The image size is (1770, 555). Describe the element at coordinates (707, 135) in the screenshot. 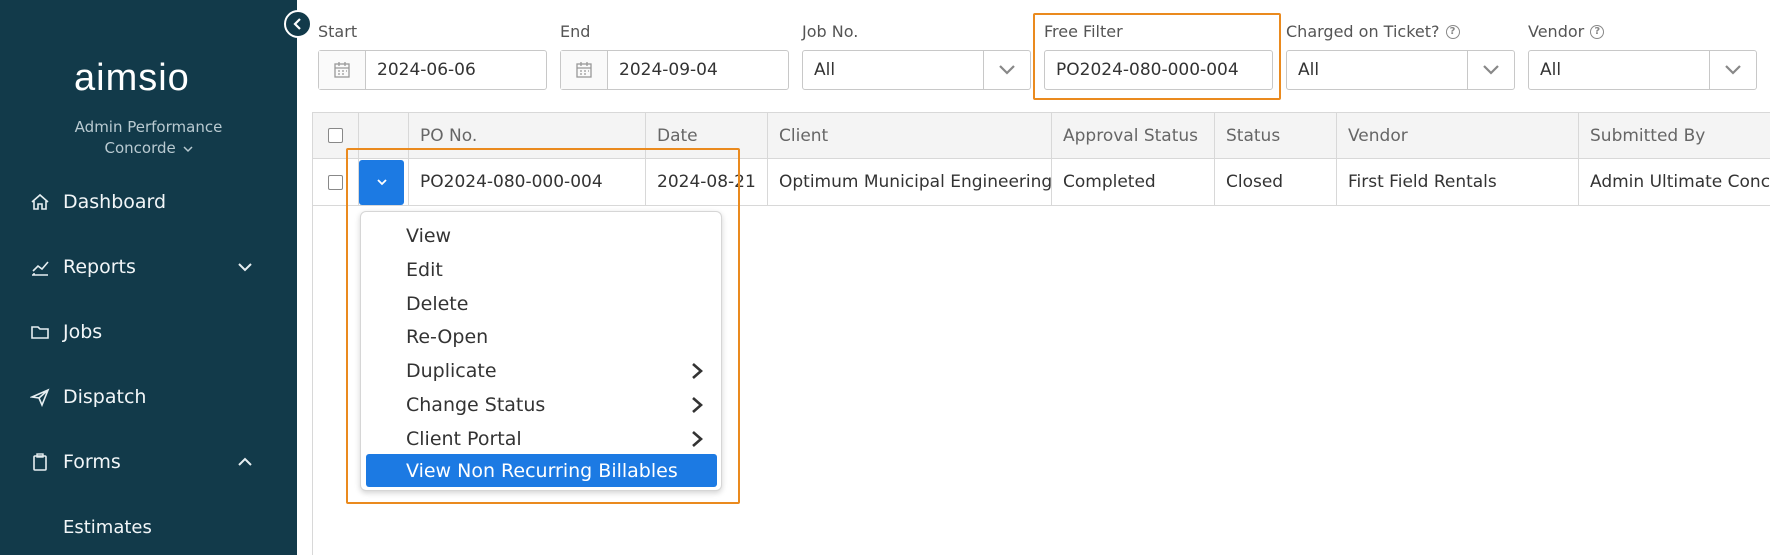

I see `column-header-date: Date` at that location.